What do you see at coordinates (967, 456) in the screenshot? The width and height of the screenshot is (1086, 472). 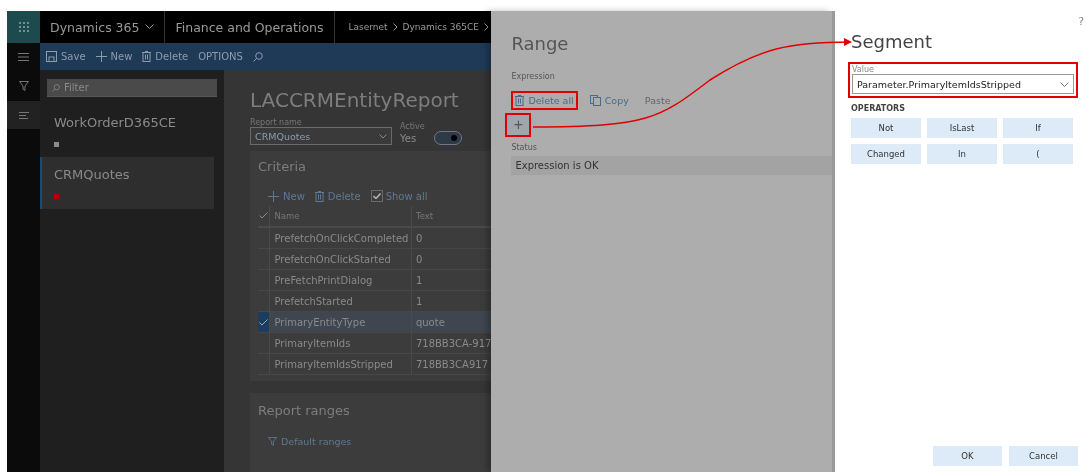 I see `dialog-button: OK` at bounding box center [967, 456].